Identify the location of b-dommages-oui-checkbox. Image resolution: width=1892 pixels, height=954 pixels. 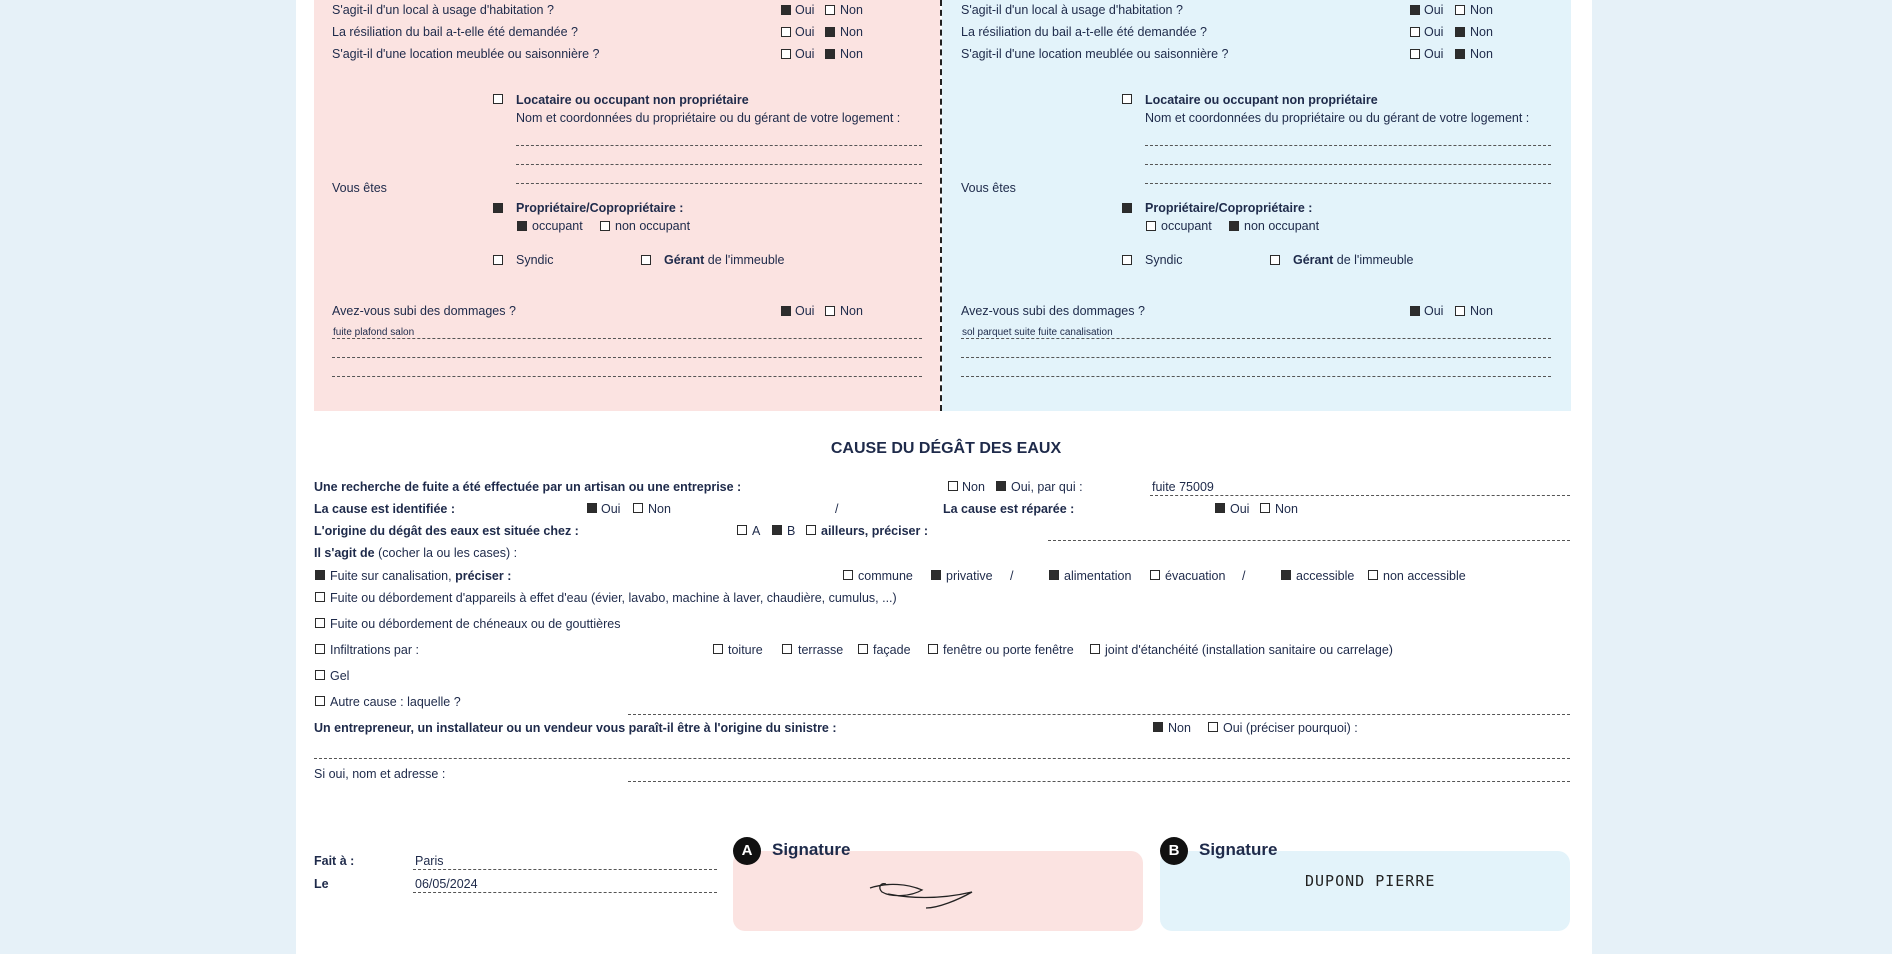
(1415, 311).